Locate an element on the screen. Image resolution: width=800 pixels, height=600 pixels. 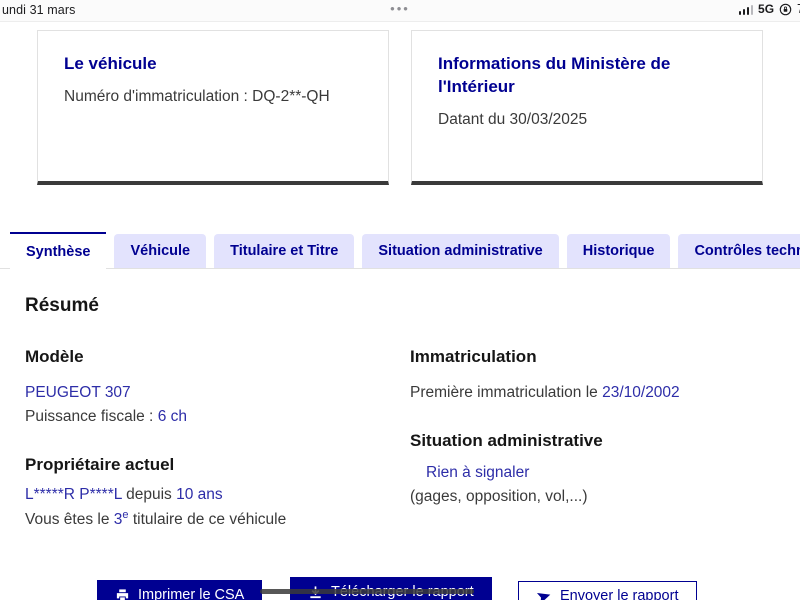
print-csa-button: Imprimer le CSA is located at coordinates (180, 590).